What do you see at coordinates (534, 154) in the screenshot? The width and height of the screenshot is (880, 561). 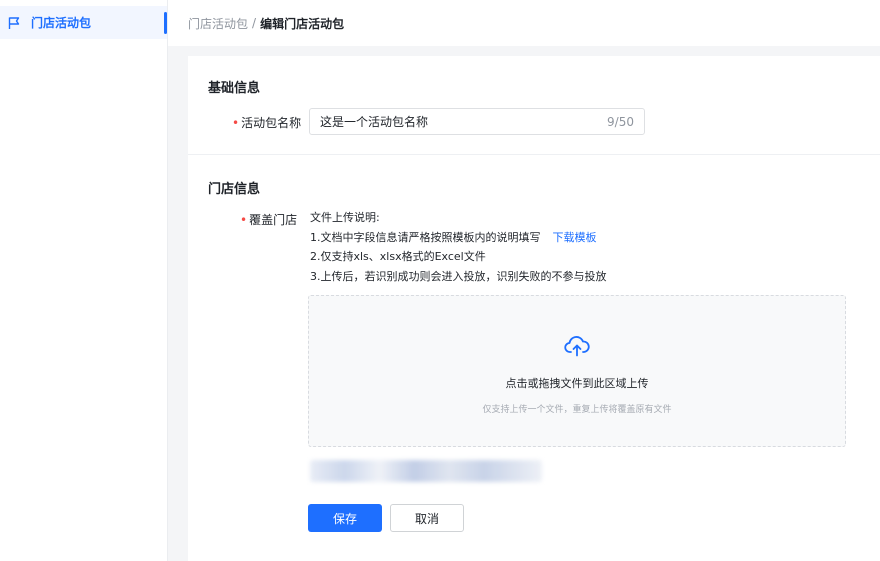 I see `section-divider` at bounding box center [534, 154].